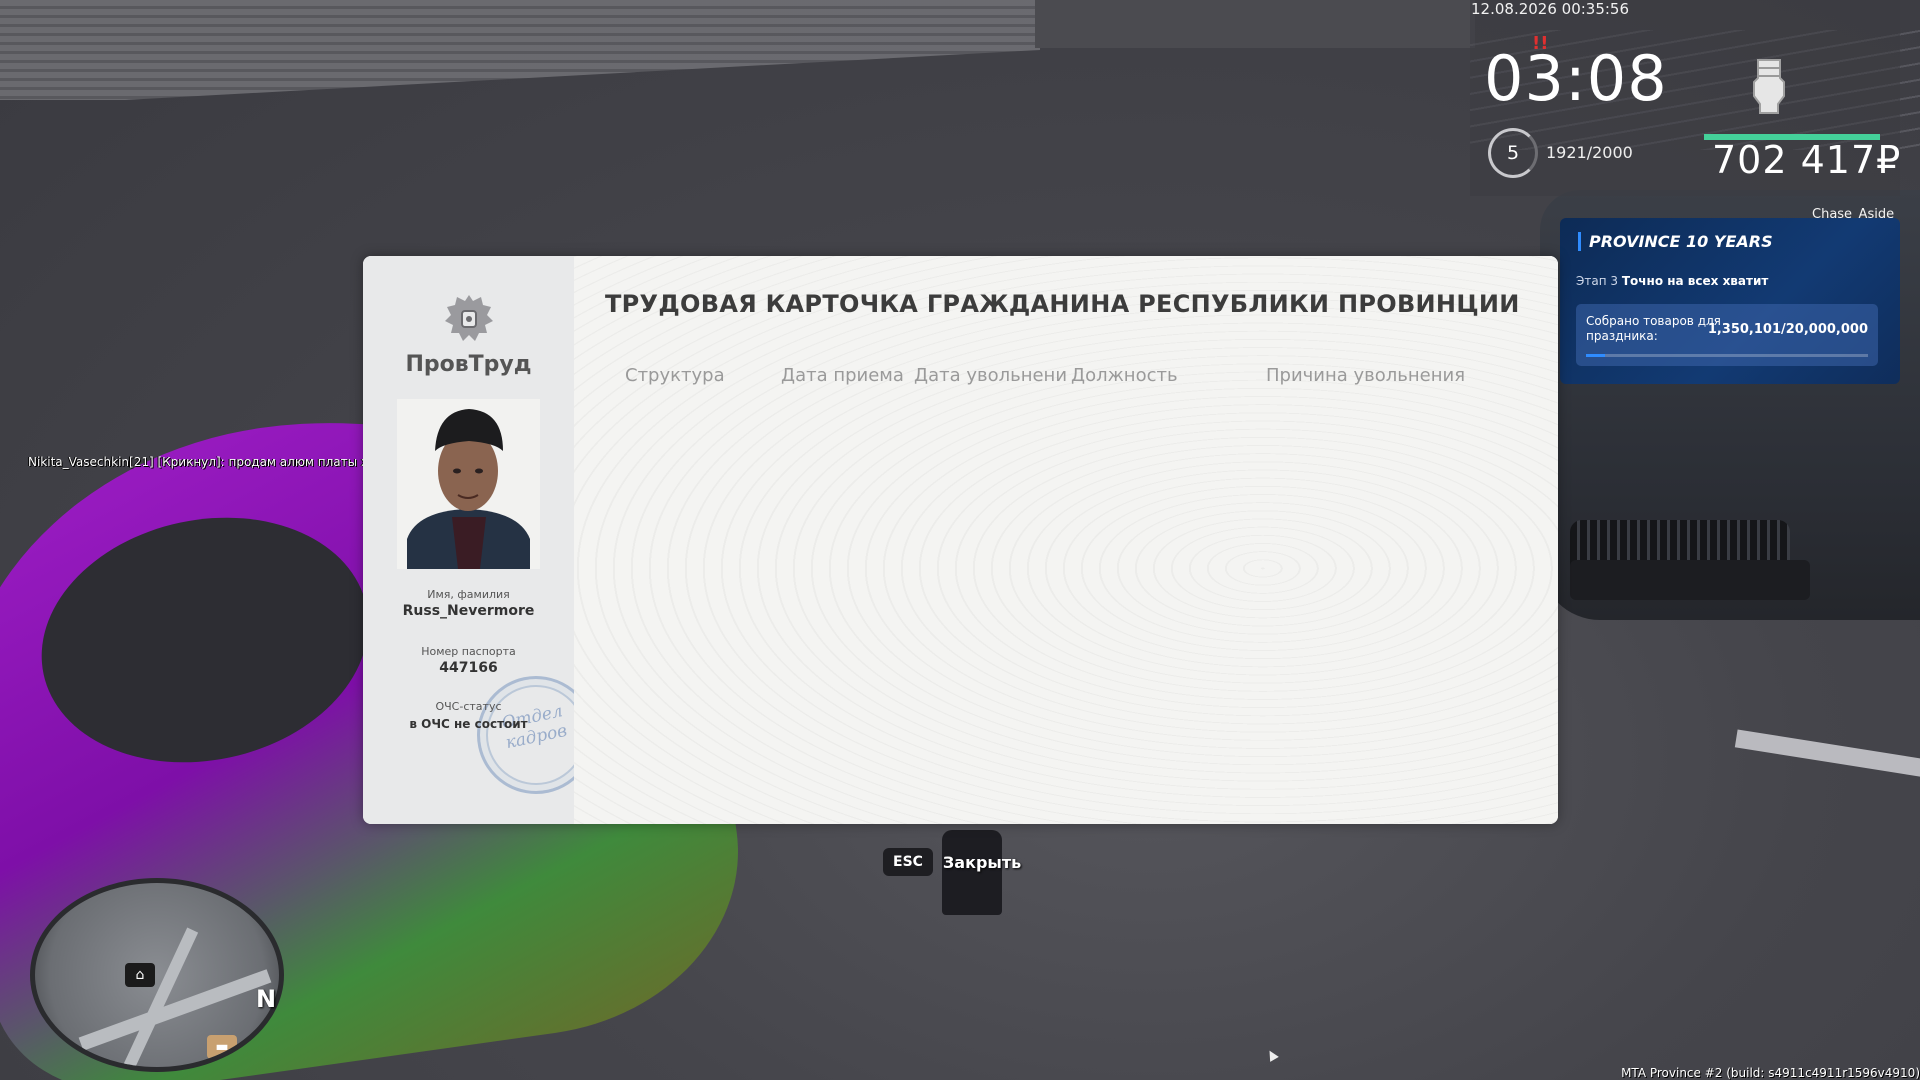 The width and height of the screenshot is (1920, 1080). Describe the element at coordinates (140, 975) in the screenshot. I see `house-icon: ⌂` at that location.